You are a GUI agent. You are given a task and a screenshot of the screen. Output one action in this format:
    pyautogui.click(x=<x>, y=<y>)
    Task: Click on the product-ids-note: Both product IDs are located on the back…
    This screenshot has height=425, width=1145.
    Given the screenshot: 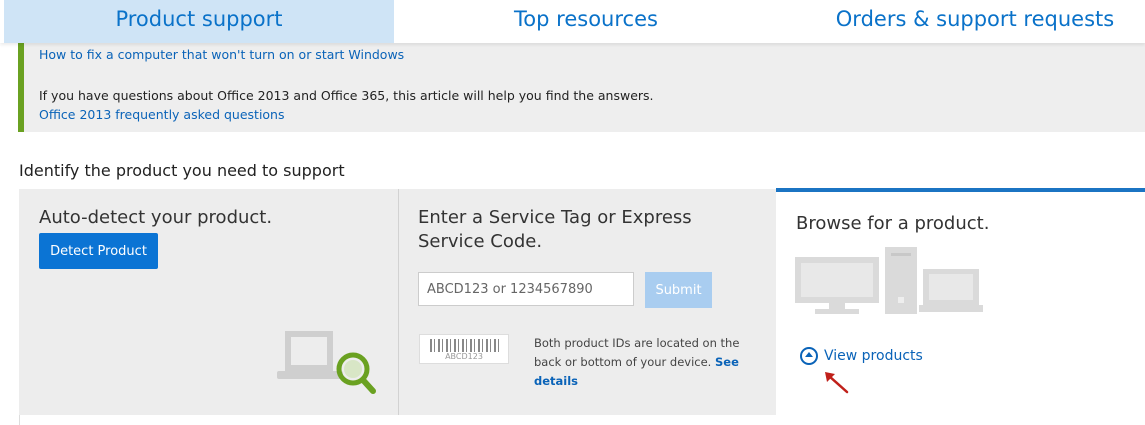 What is the action you would take?
    pyautogui.click(x=639, y=362)
    